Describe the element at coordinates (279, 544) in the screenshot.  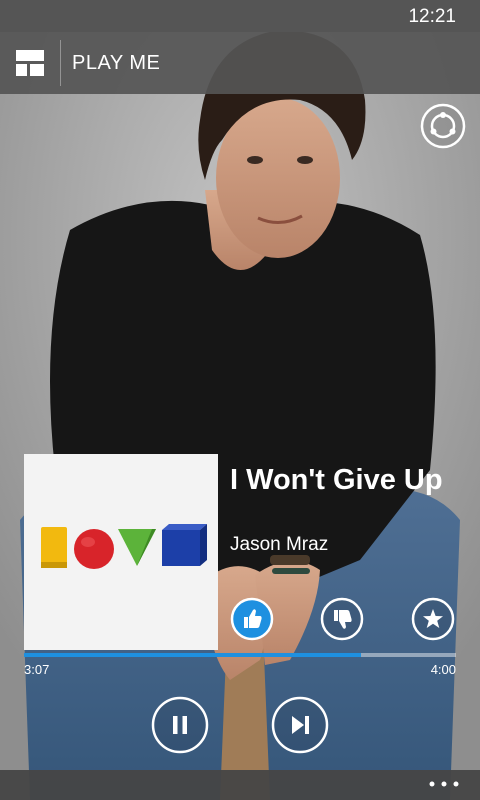
I see `song-artist: Jason Mraz` at that location.